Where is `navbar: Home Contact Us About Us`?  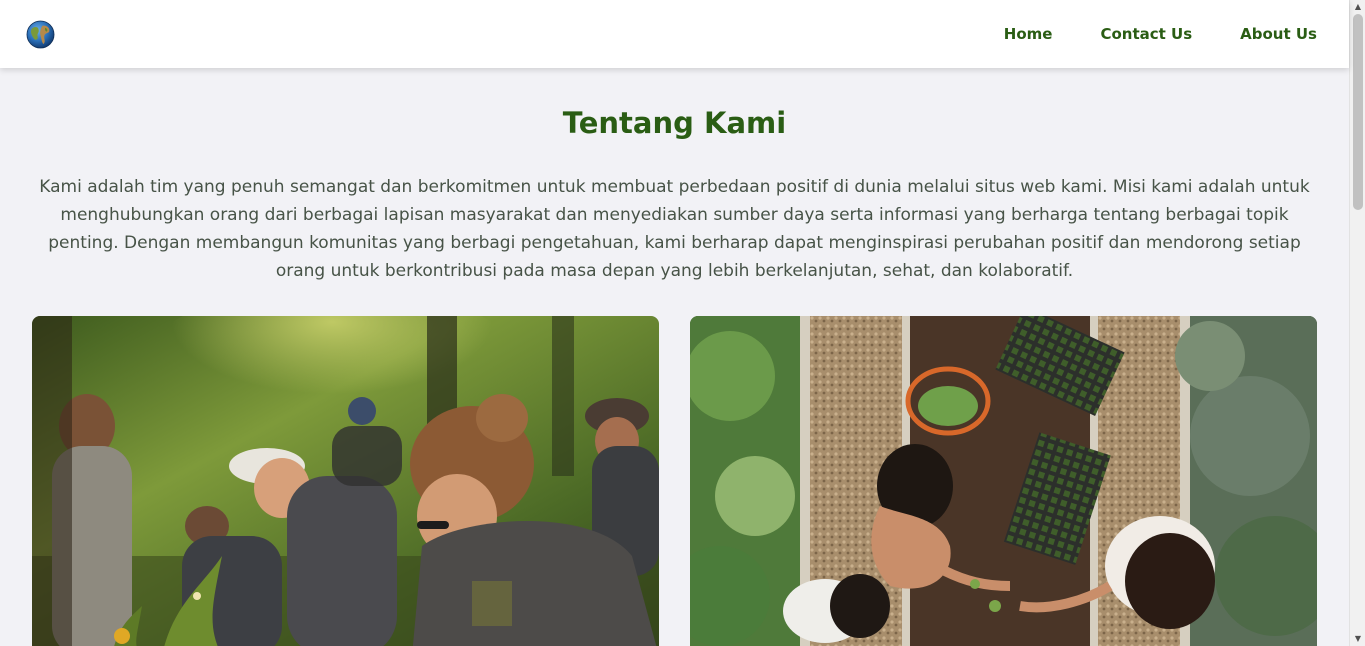
navbar: Home Contact Us About Us is located at coordinates (674, 34).